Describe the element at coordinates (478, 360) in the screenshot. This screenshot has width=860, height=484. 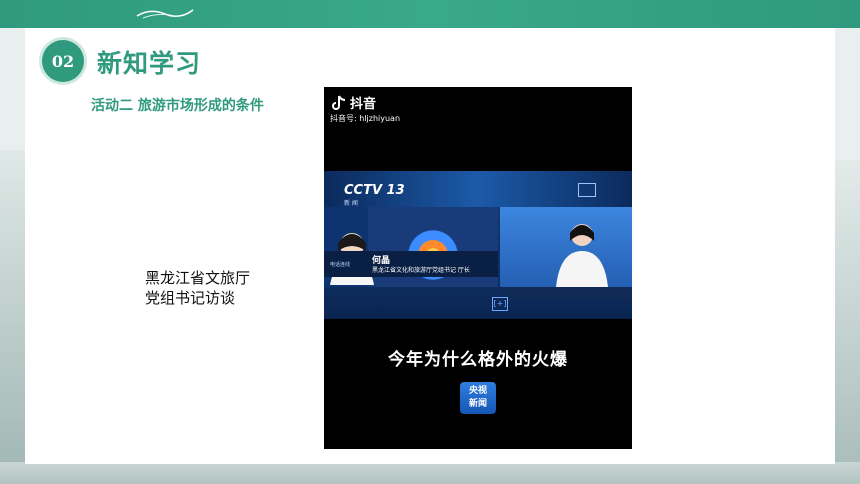
I see `video-subtitle: 今年为什么格外的火爆` at that location.